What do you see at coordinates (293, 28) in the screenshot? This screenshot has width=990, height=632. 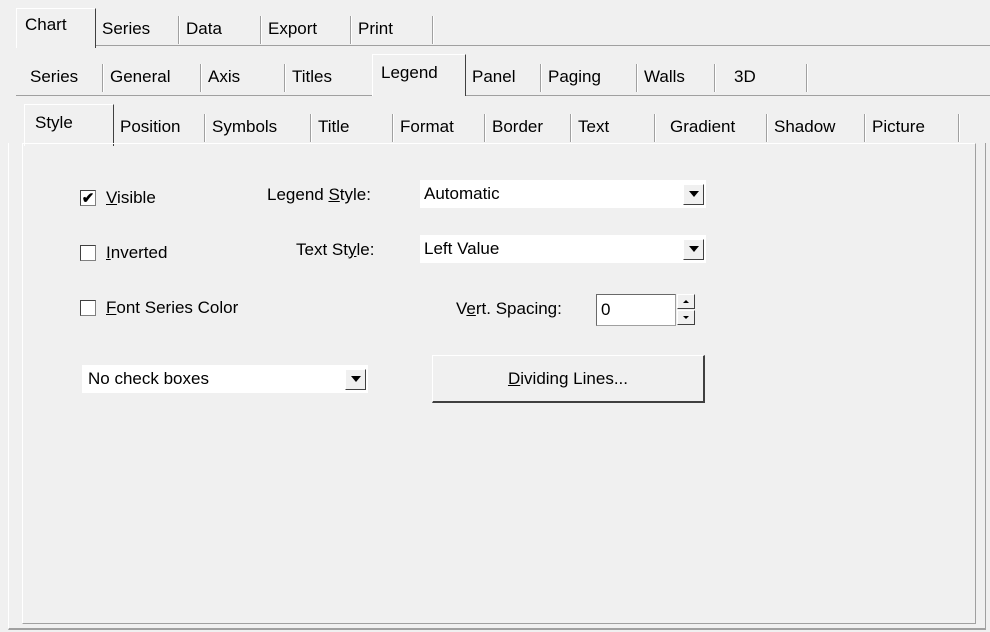 I see `tab-label: Export` at bounding box center [293, 28].